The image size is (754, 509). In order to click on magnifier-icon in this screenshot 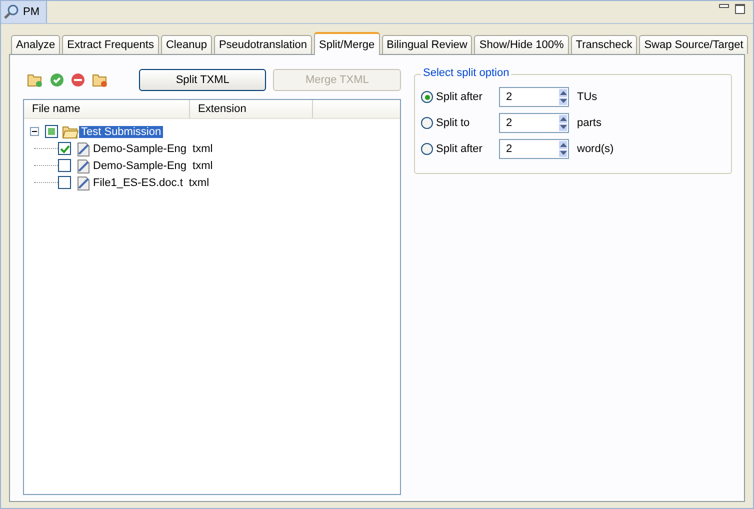, I will do `click(12, 12)`.